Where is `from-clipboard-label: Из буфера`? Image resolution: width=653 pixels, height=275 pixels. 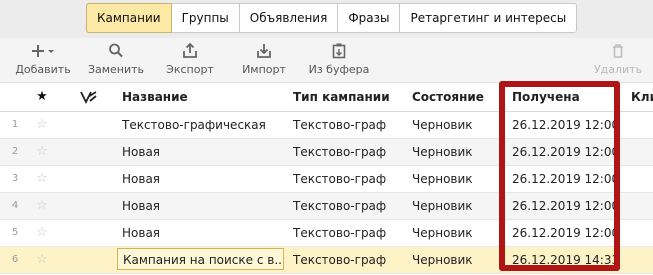 from-clipboard-label: Из буфера is located at coordinates (339, 69).